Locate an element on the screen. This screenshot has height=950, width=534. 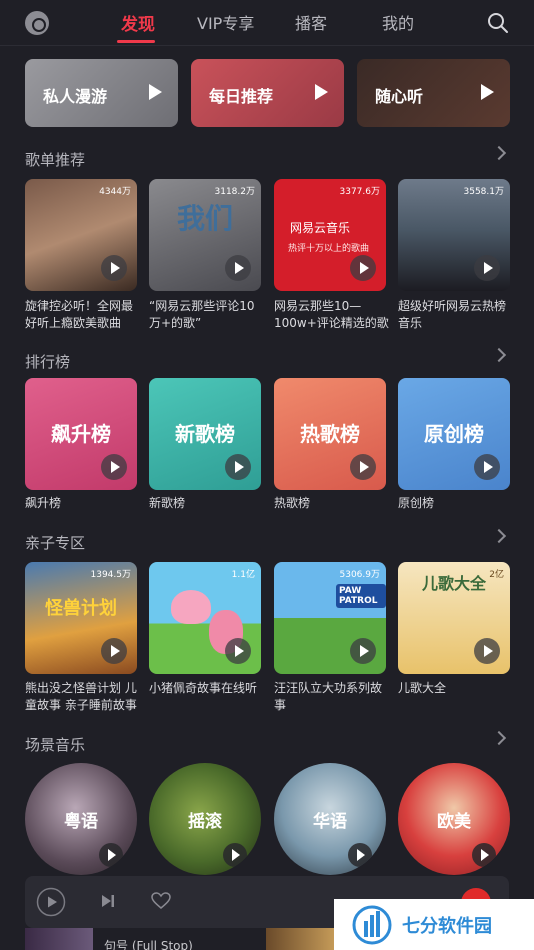
kids-card: 1394.5万 怪兽计划 is located at coordinates (81, 618).